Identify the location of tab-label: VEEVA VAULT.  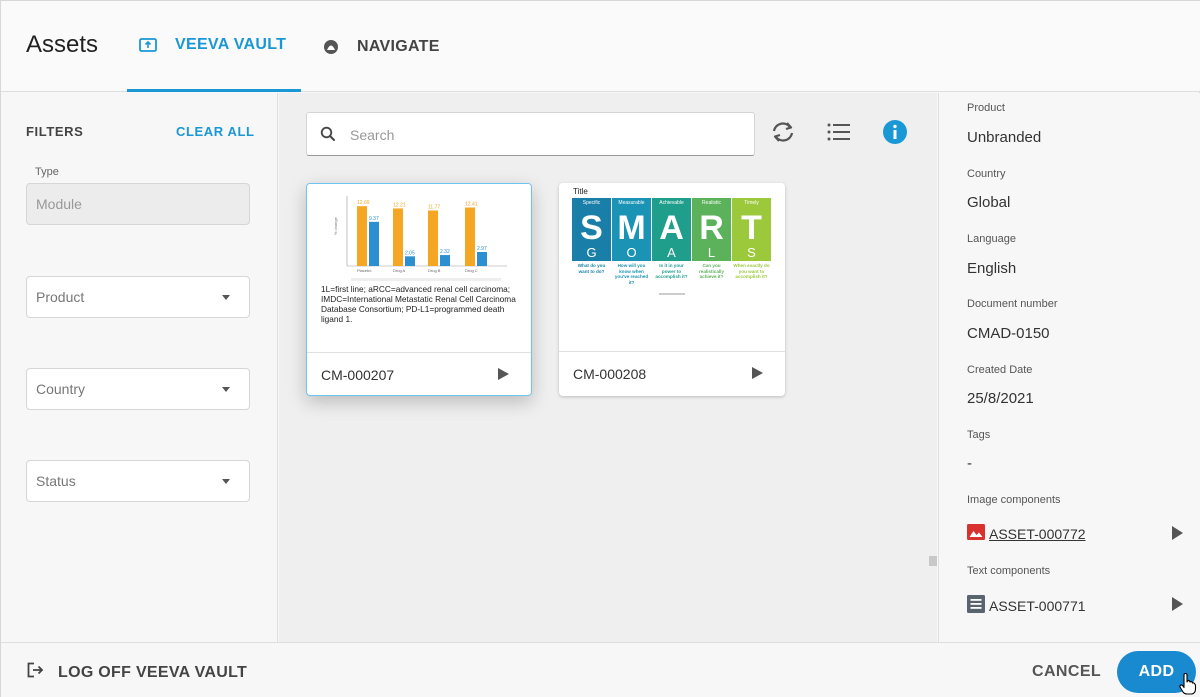
(231, 44).